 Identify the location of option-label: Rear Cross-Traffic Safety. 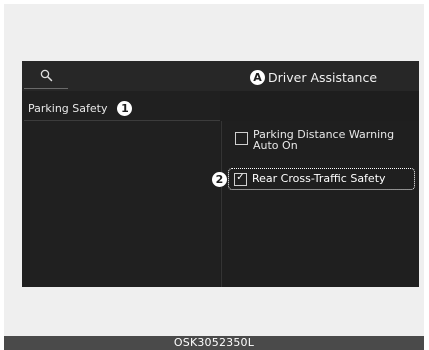
(319, 178).